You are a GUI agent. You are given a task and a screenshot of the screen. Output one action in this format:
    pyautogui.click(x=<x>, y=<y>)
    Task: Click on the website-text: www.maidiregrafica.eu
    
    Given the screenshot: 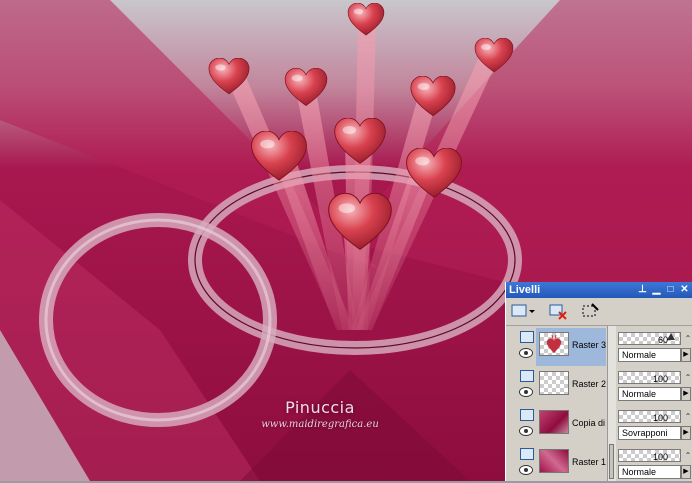 What is the action you would take?
    pyautogui.click(x=320, y=424)
    